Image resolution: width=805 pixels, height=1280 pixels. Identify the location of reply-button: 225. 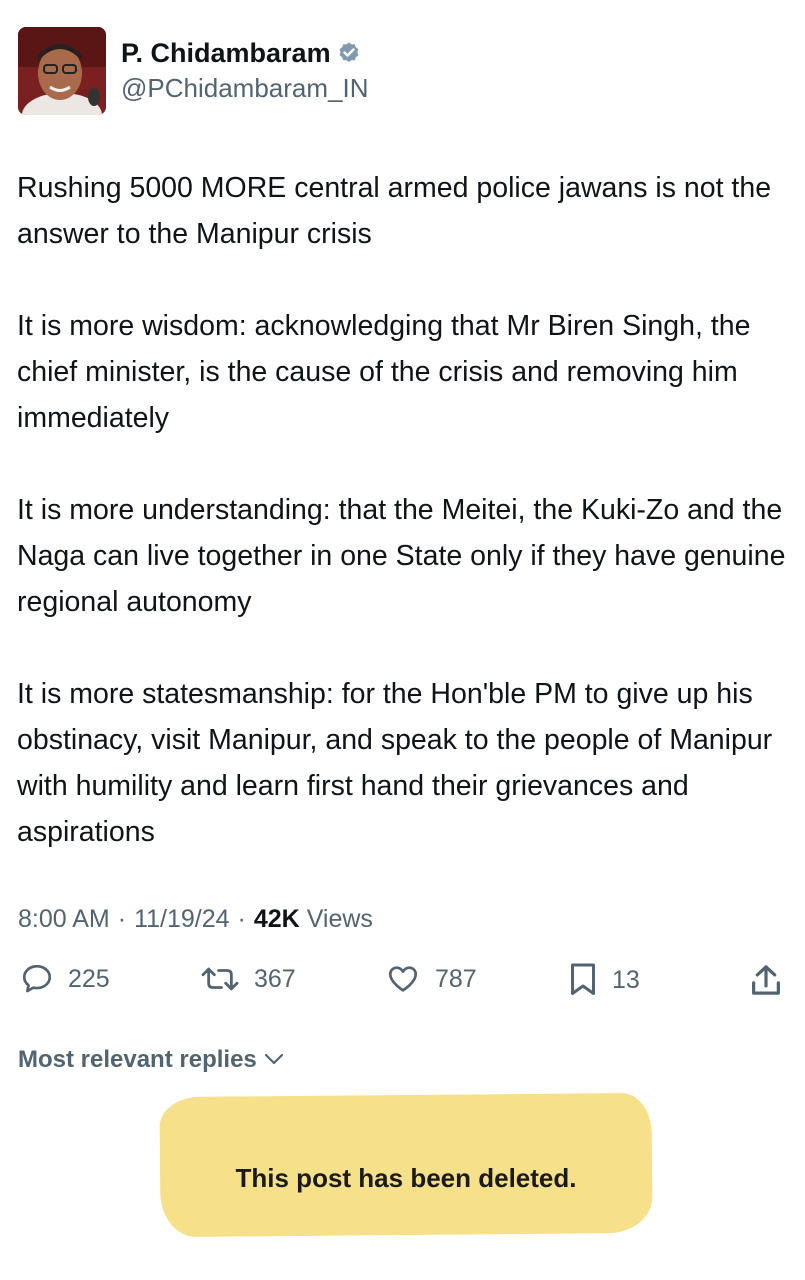
(65, 979).